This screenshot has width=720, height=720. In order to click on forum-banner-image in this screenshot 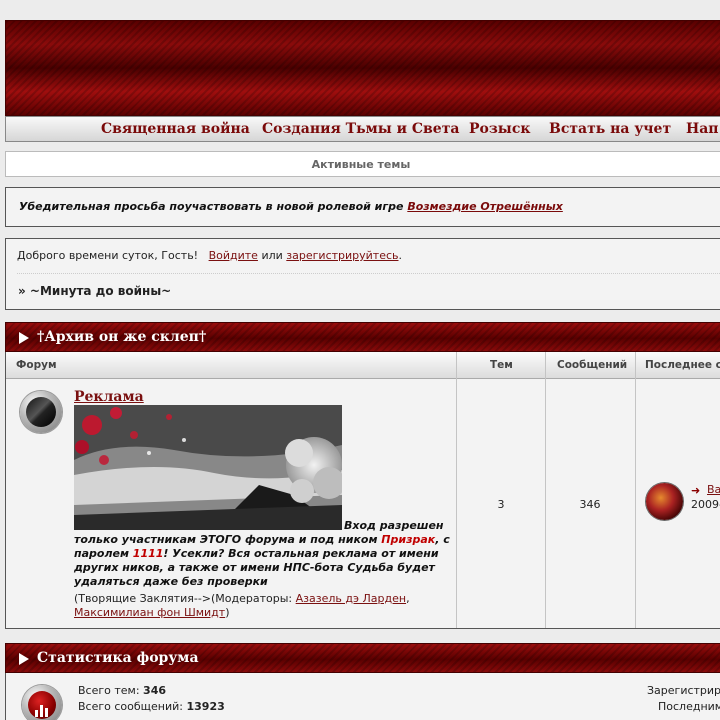, I will do `click(208, 467)`.